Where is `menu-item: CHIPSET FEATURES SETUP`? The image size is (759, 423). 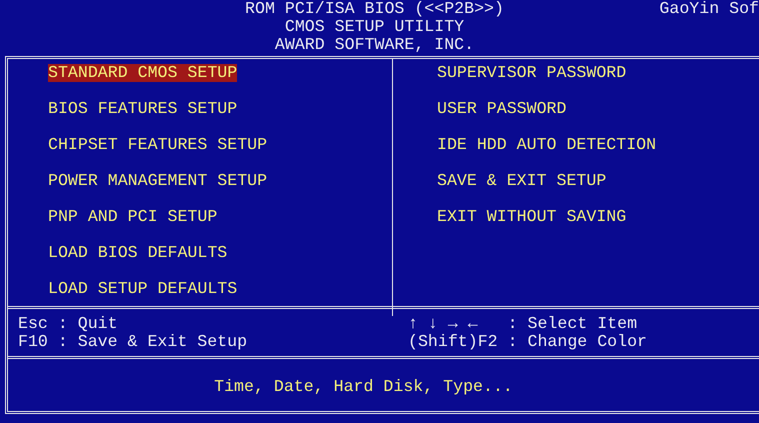 menu-item: CHIPSET FEATURES SETUP is located at coordinates (158, 145).